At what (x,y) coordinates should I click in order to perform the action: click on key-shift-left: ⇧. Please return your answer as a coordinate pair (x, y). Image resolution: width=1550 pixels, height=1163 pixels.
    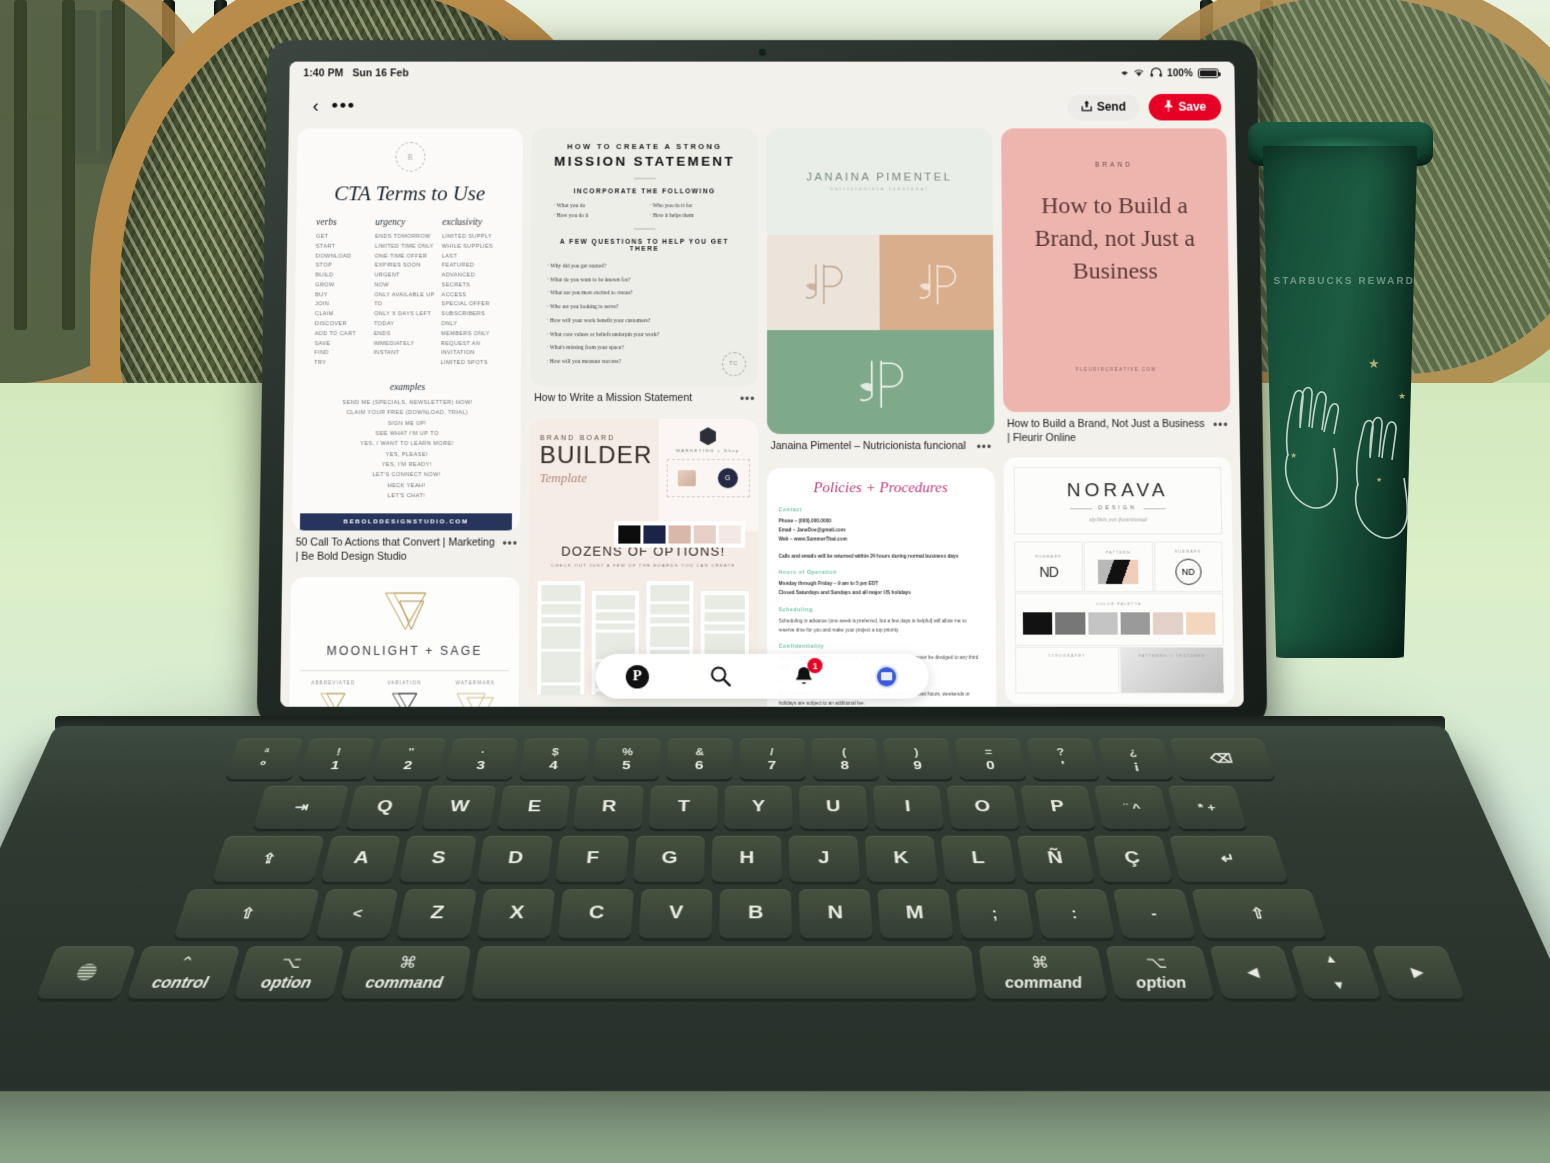
    Looking at the image, I should click on (246, 914).